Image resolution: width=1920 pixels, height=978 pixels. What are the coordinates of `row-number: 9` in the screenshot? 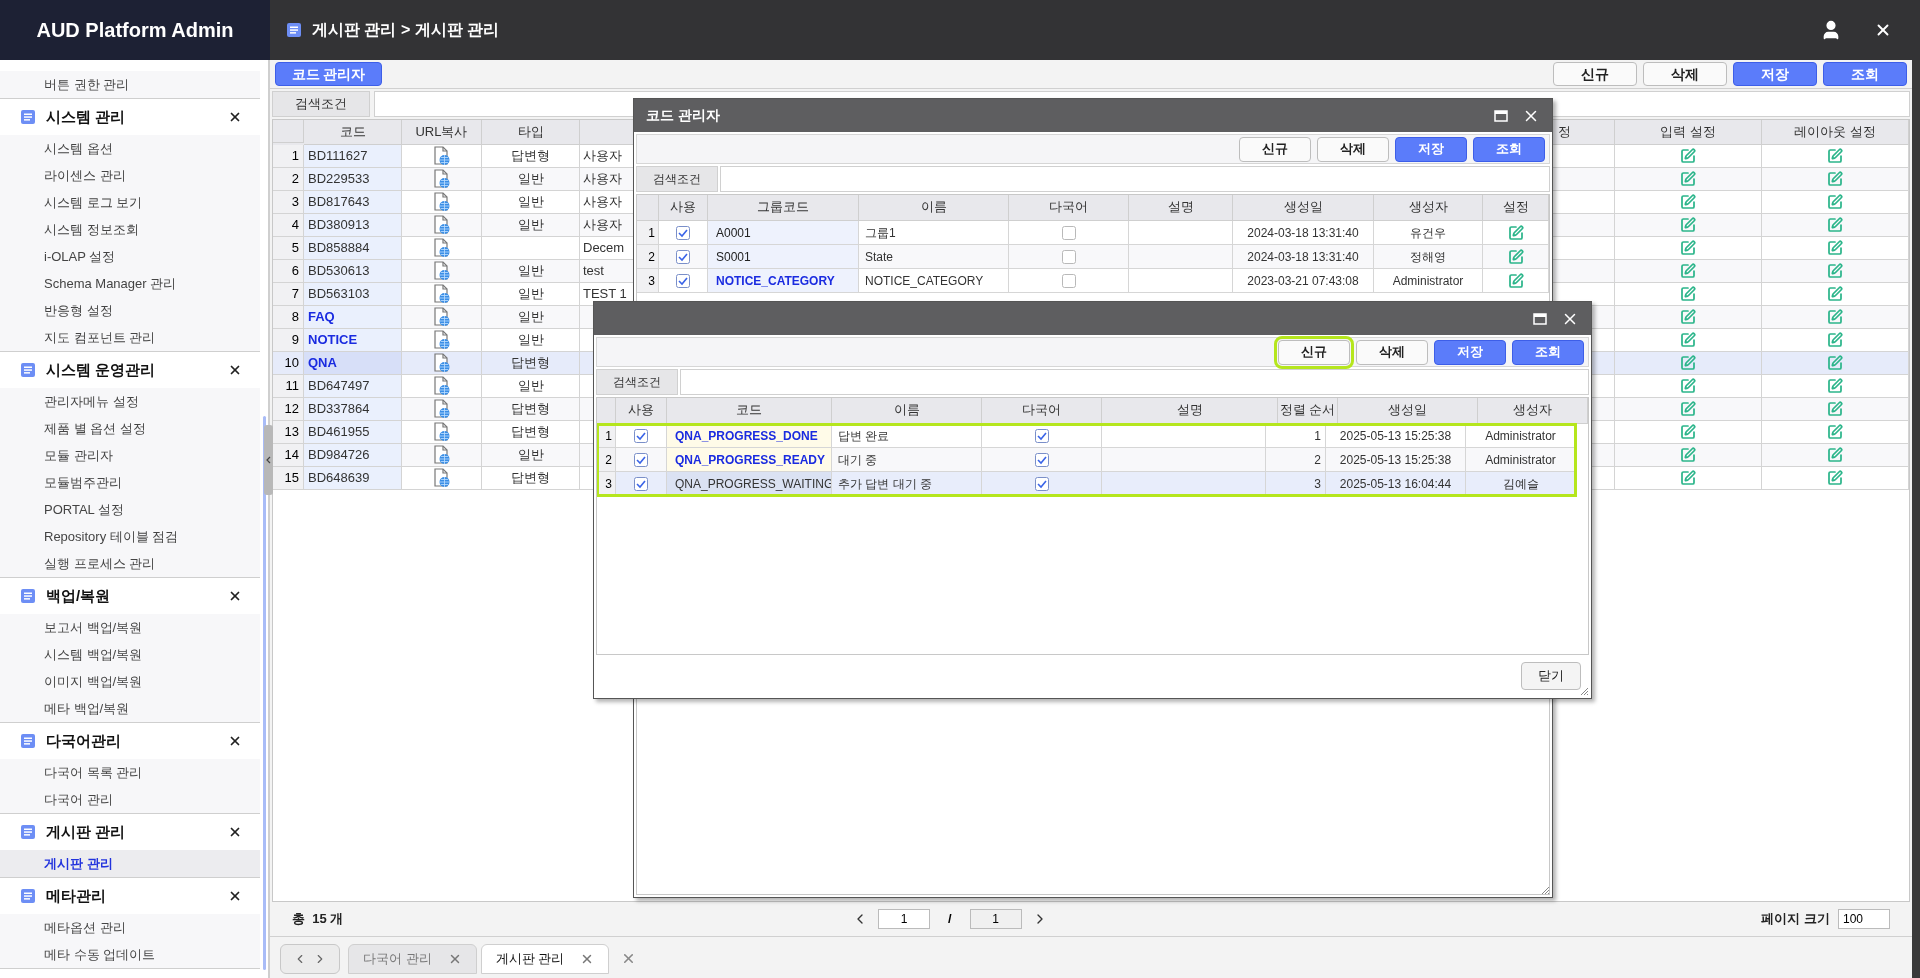 It's located at (288, 340).